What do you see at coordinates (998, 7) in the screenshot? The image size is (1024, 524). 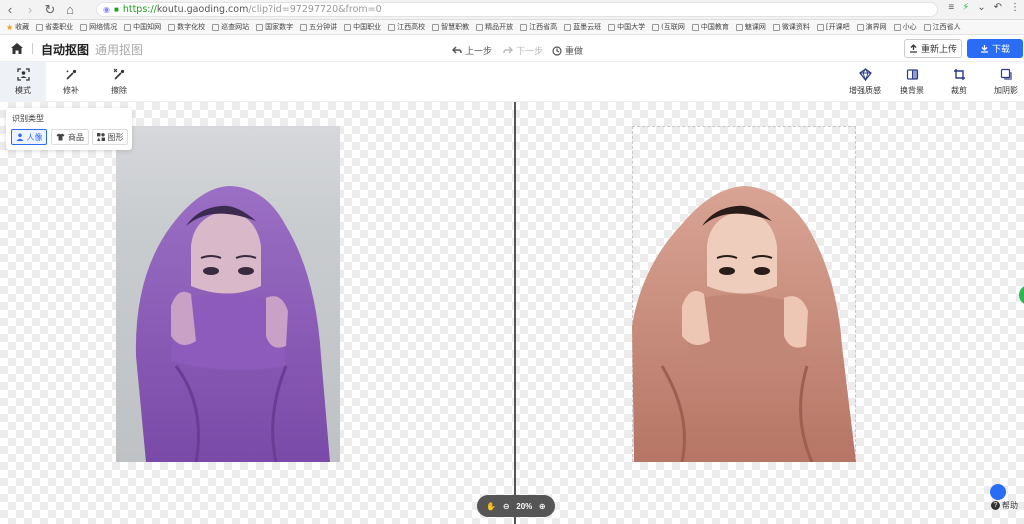 I see `undo-browser-icon: ↶` at bounding box center [998, 7].